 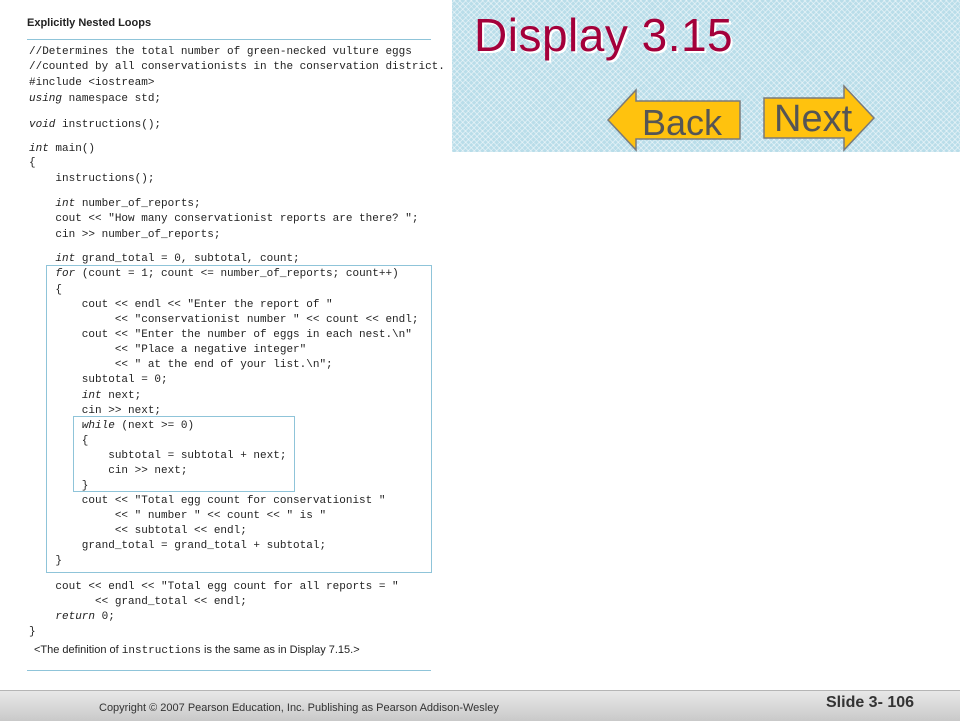 What do you see at coordinates (125, 235) in the screenshot?
I see `code-line: cin >> number_of_reports;` at bounding box center [125, 235].